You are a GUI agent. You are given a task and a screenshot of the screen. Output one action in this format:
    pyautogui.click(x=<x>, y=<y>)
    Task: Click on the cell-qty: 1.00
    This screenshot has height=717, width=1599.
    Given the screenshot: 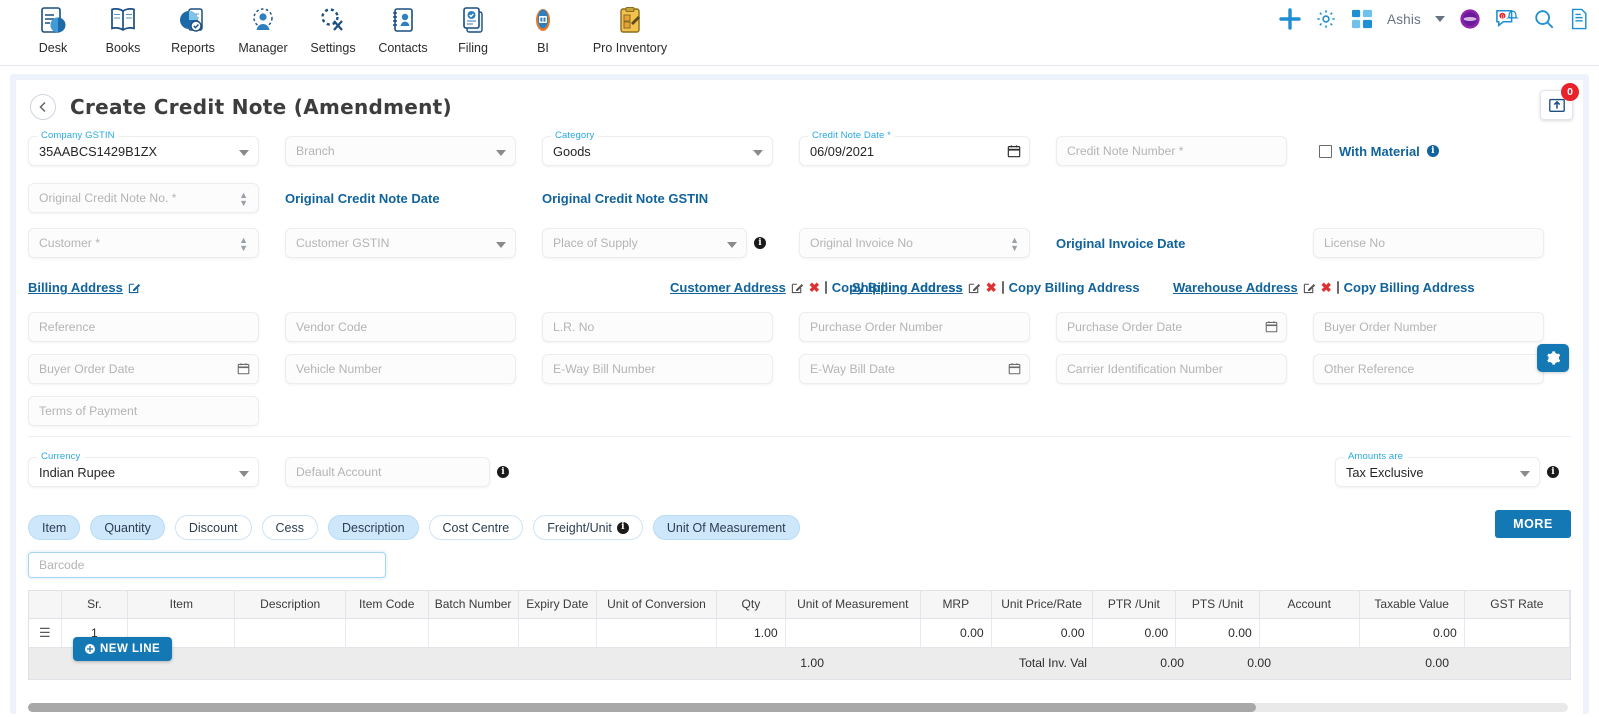 What is the action you would take?
    pyautogui.click(x=751, y=633)
    